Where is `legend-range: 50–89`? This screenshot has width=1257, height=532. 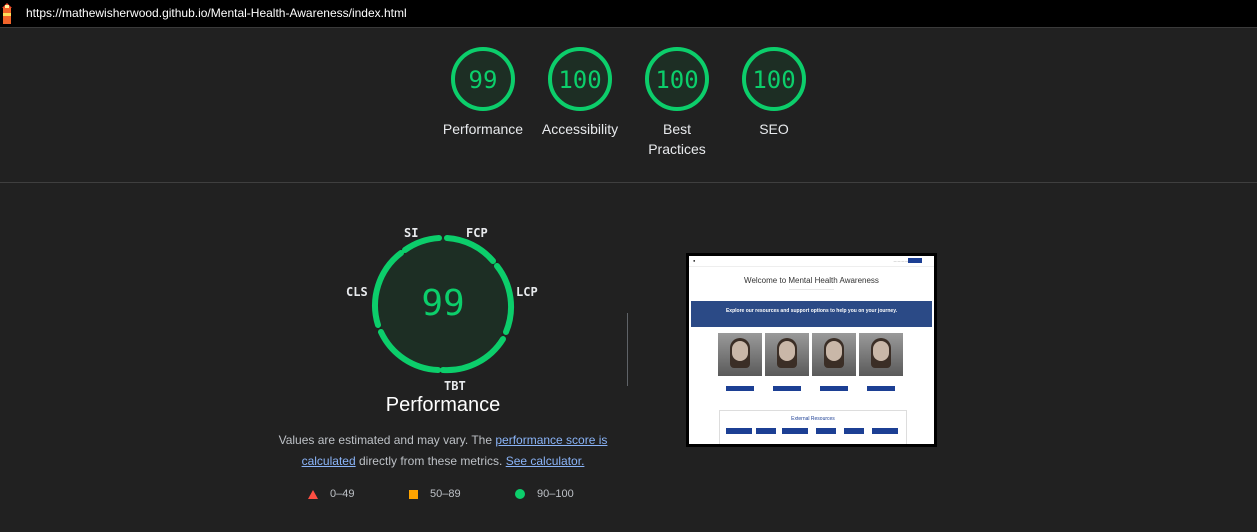 legend-range: 50–89 is located at coordinates (445, 494).